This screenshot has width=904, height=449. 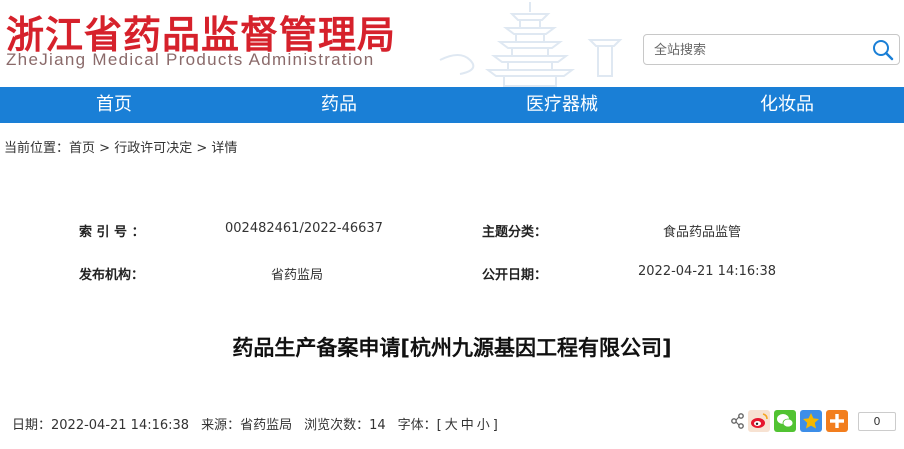 I want to click on main-nav: 首页 药品 医疗器械 化妆品, so click(x=452, y=105).